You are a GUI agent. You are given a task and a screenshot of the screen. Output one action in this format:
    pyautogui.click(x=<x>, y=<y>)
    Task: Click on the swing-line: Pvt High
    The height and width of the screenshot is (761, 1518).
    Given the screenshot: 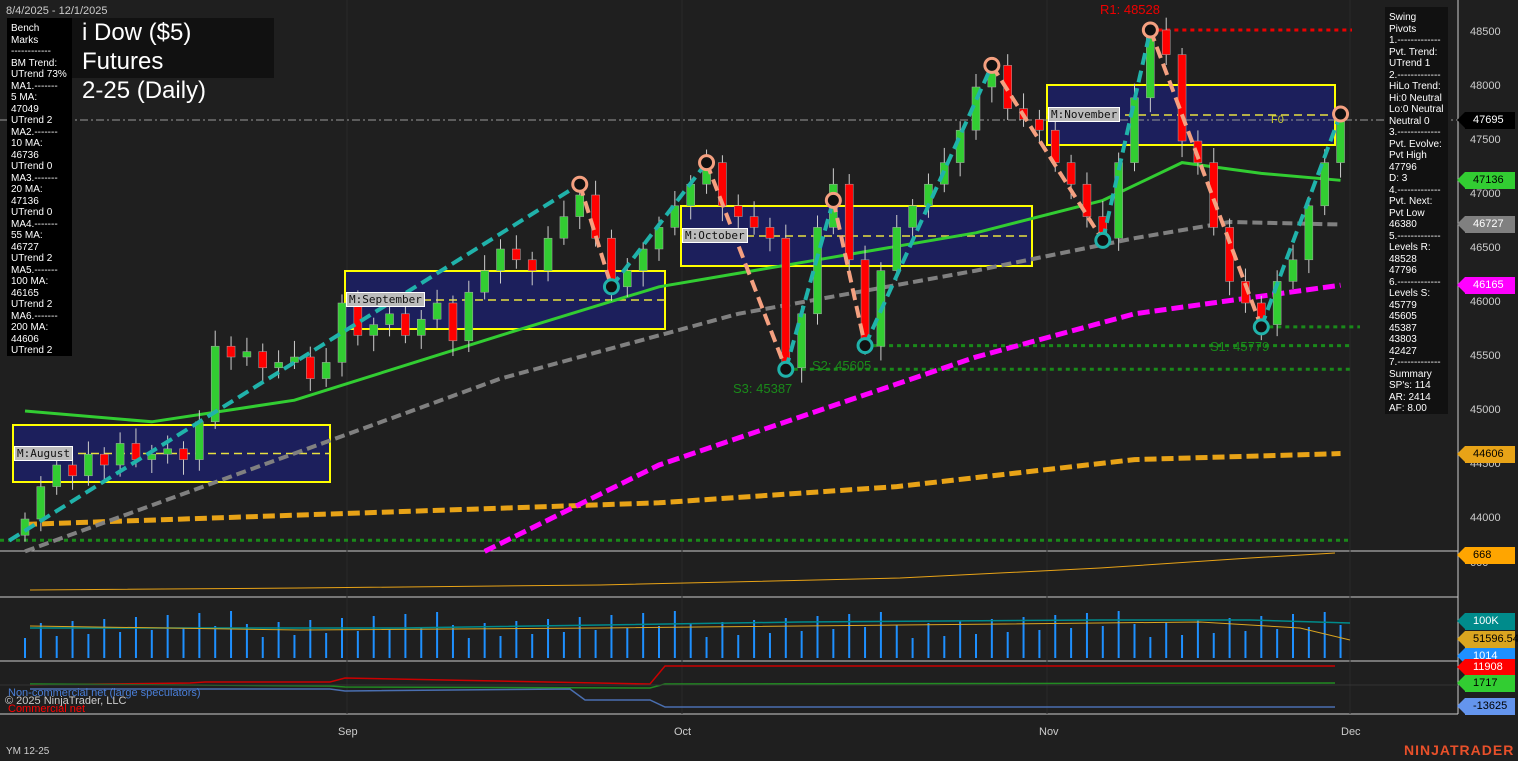 What is the action you would take?
    pyautogui.click(x=1408, y=155)
    